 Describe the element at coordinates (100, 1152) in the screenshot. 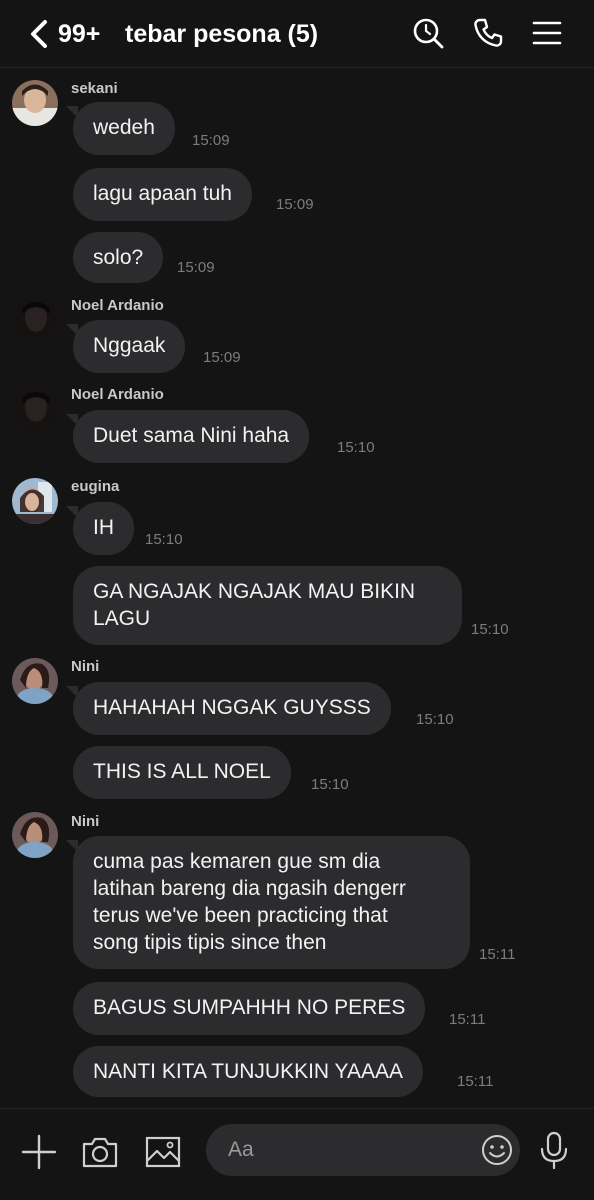

I see `camera-icon` at that location.